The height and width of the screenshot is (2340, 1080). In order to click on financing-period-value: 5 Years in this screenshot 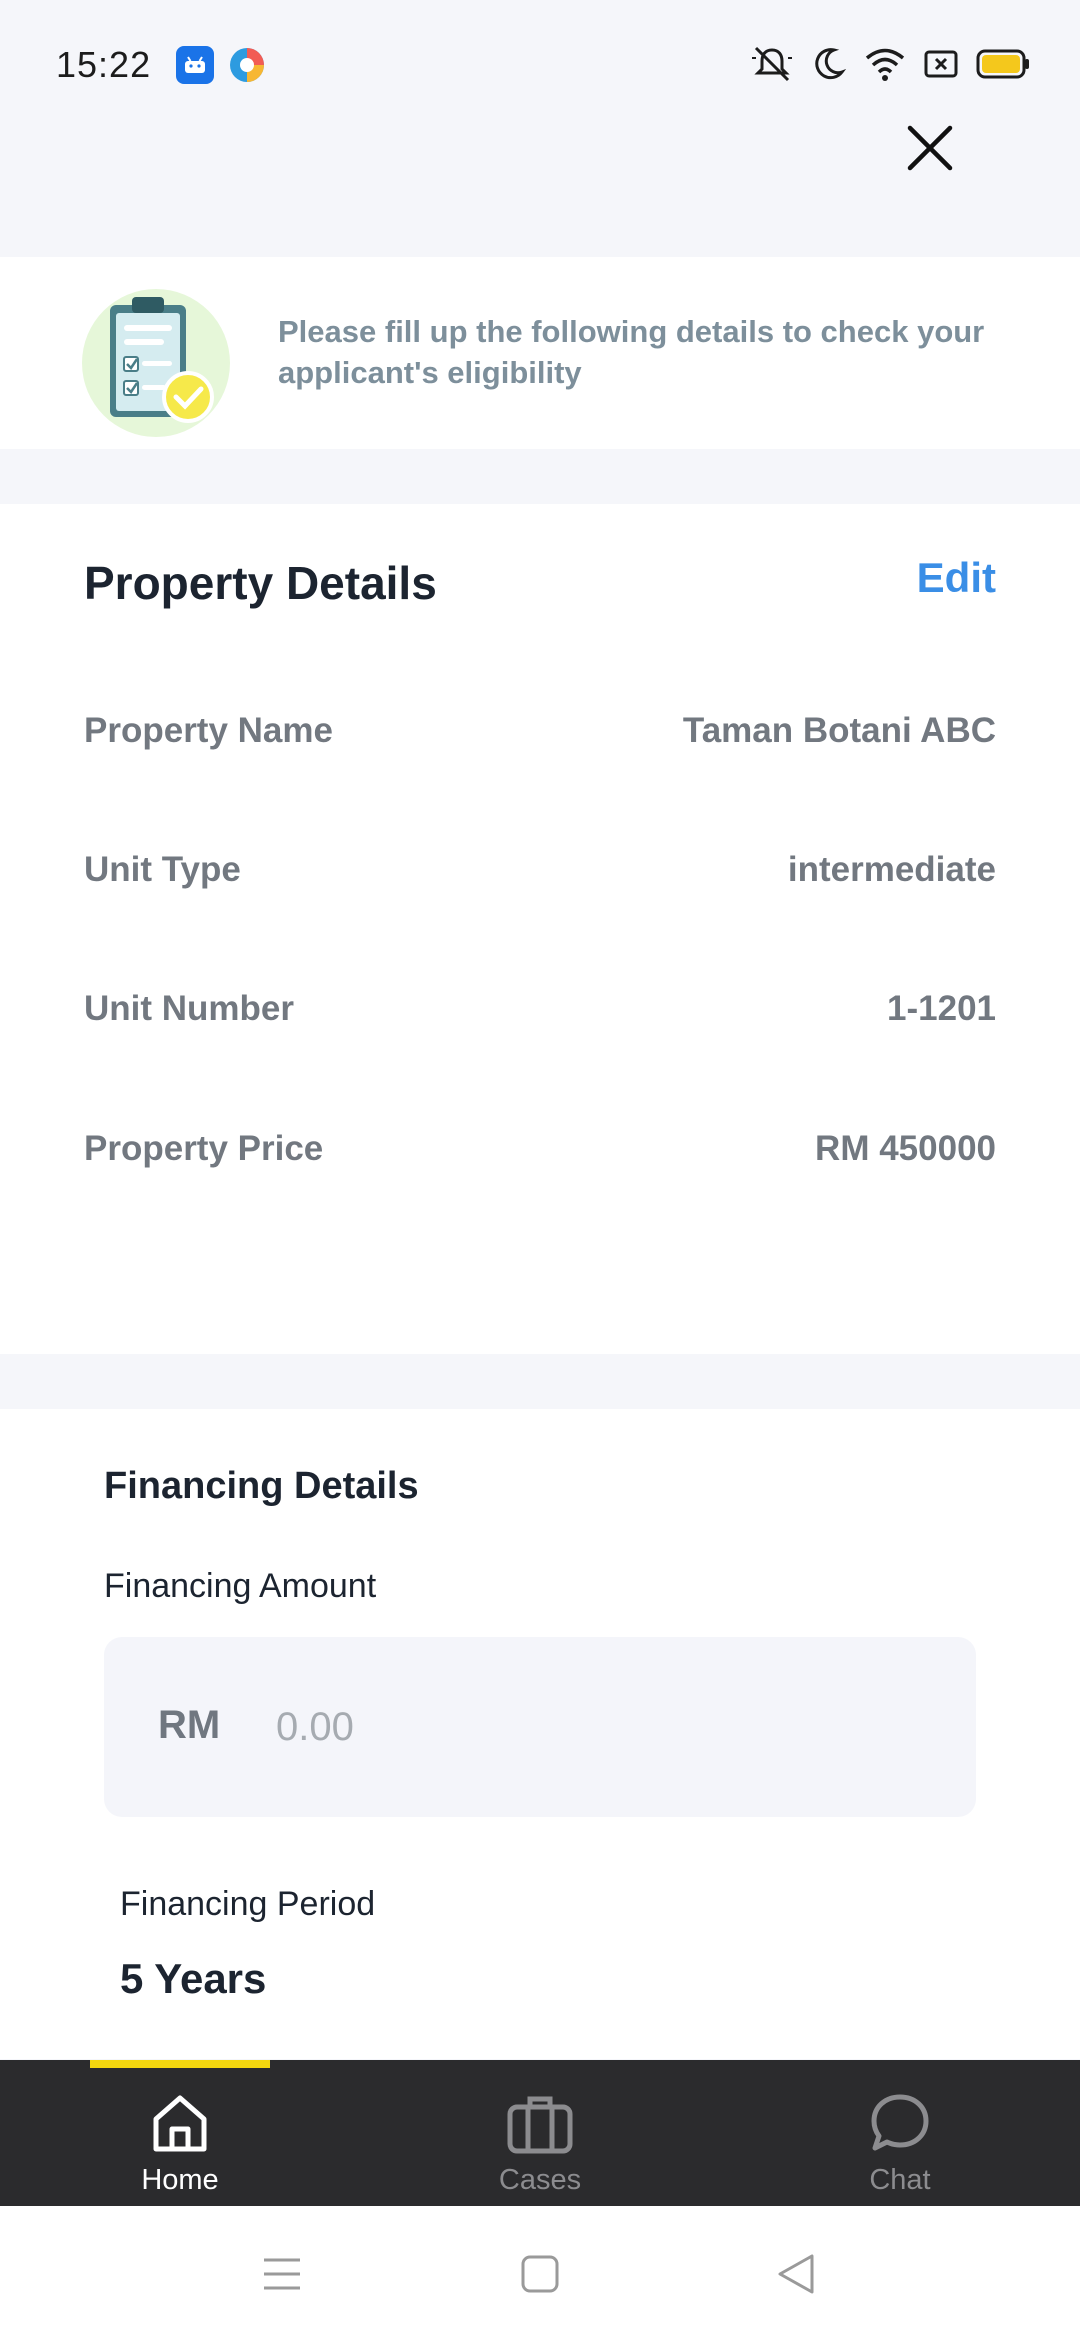, I will do `click(193, 1979)`.